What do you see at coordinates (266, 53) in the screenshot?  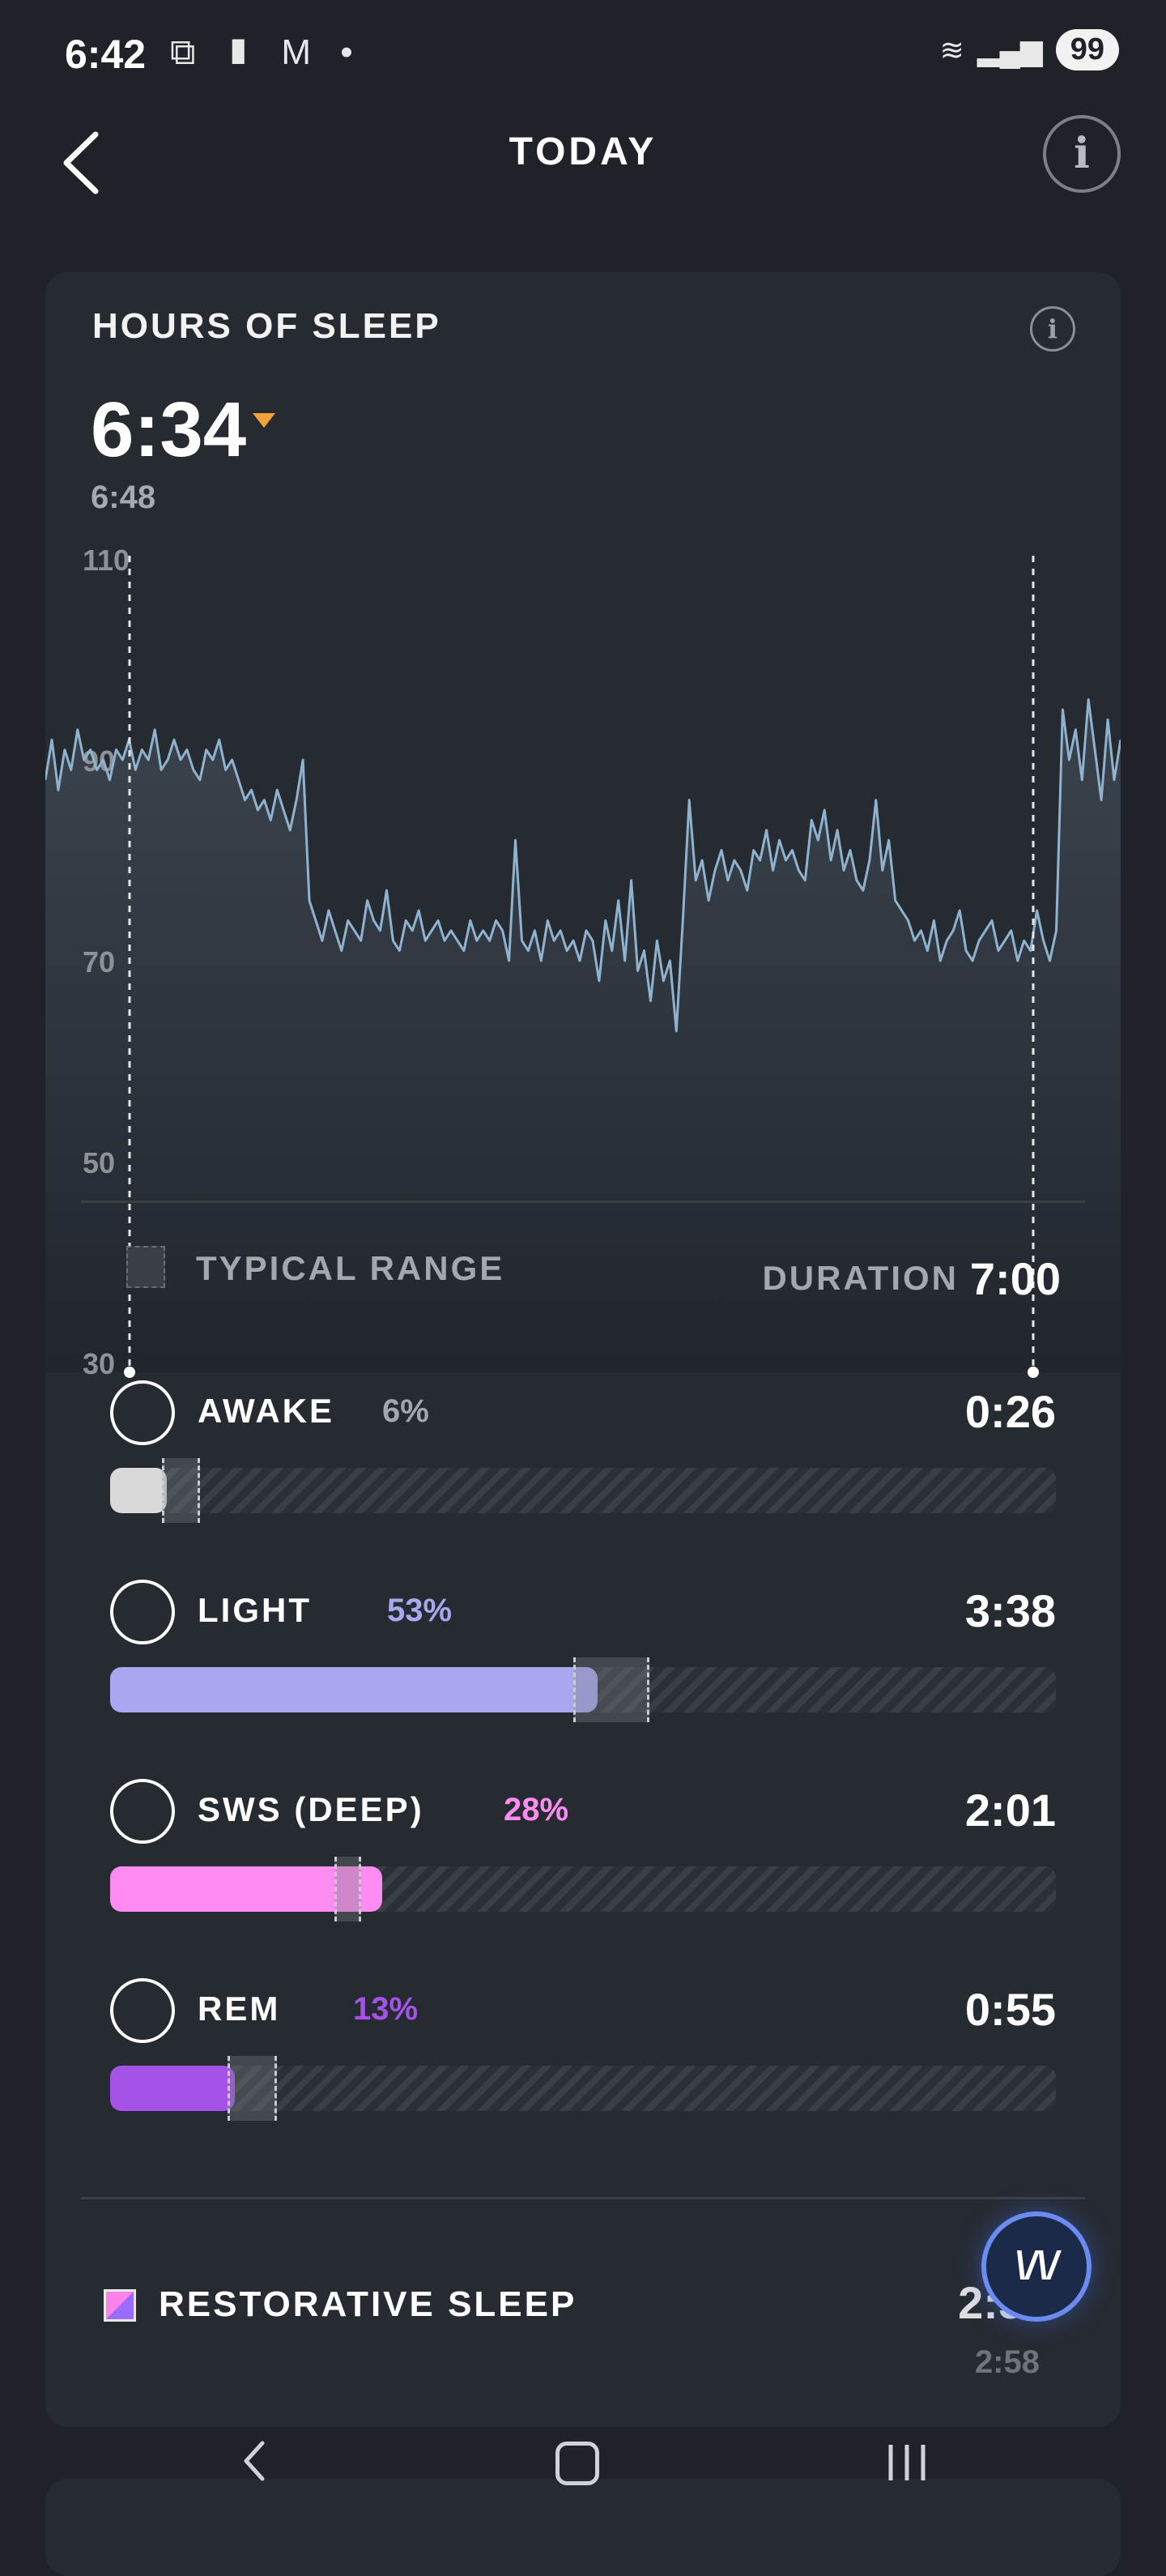 I see `notification-icons: ⧉ ▮ M •` at bounding box center [266, 53].